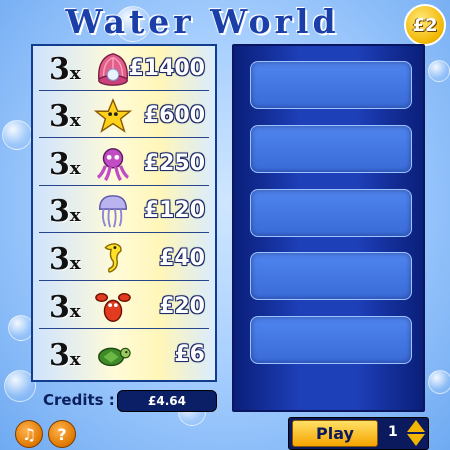  What do you see at coordinates (174, 115) in the screenshot?
I see `prize-amount: £600` at bounding box center [174, 115].